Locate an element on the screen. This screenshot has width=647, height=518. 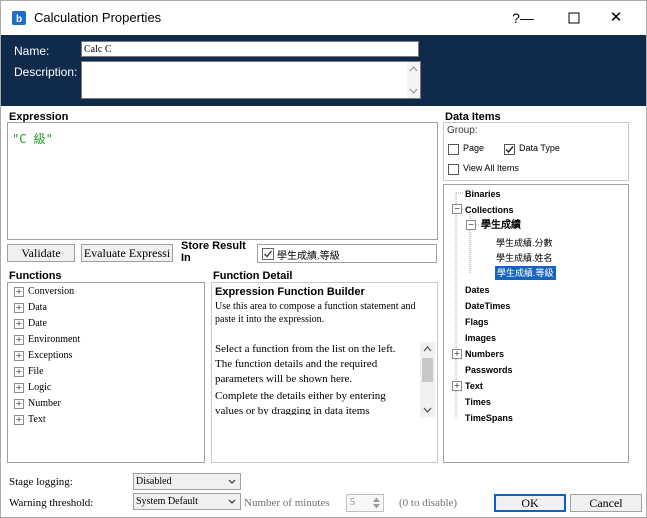
description-scrollbar is located at coordinates (413, 80).